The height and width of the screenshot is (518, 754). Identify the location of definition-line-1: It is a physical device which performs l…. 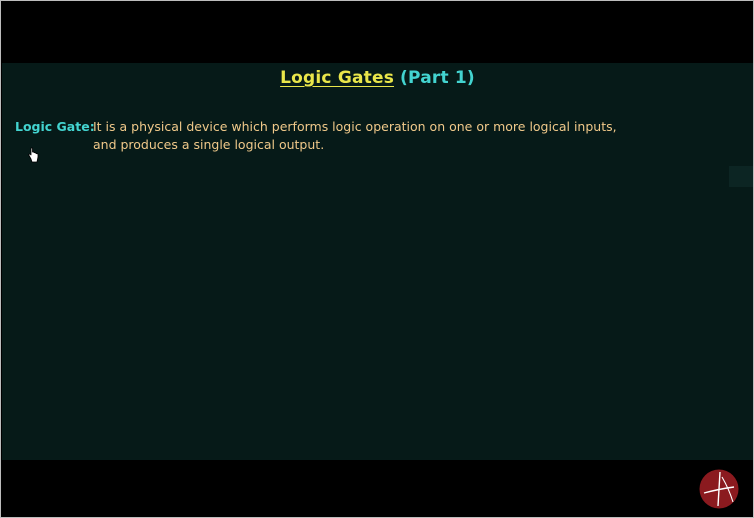
(355, 126).